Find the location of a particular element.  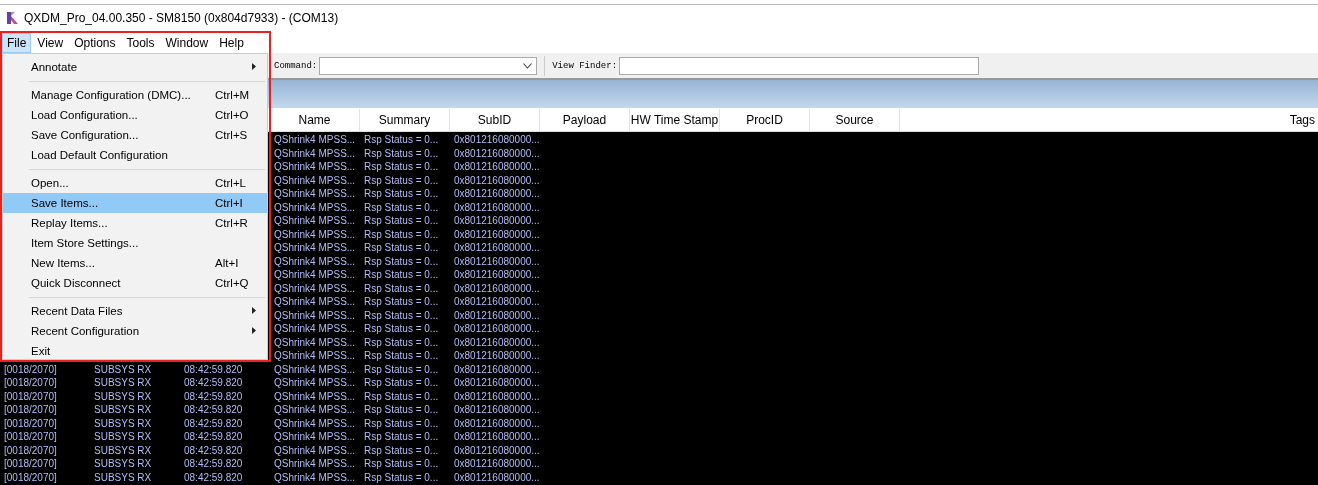

column-header: Source is located at coordinates (855, 119).